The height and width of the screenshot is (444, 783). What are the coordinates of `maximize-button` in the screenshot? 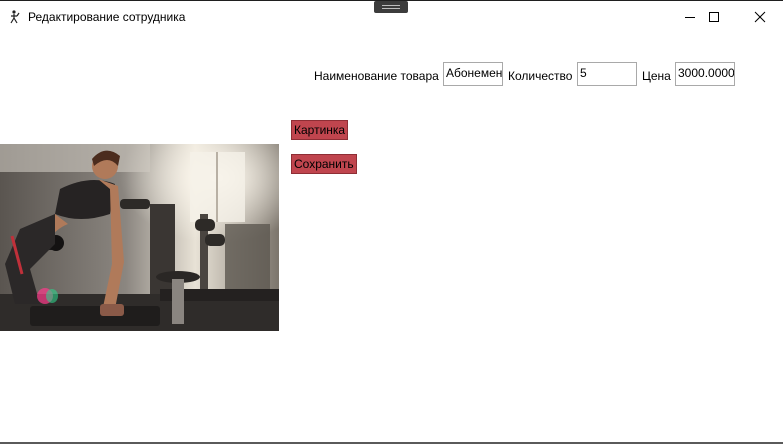 It's located at (714, 17).